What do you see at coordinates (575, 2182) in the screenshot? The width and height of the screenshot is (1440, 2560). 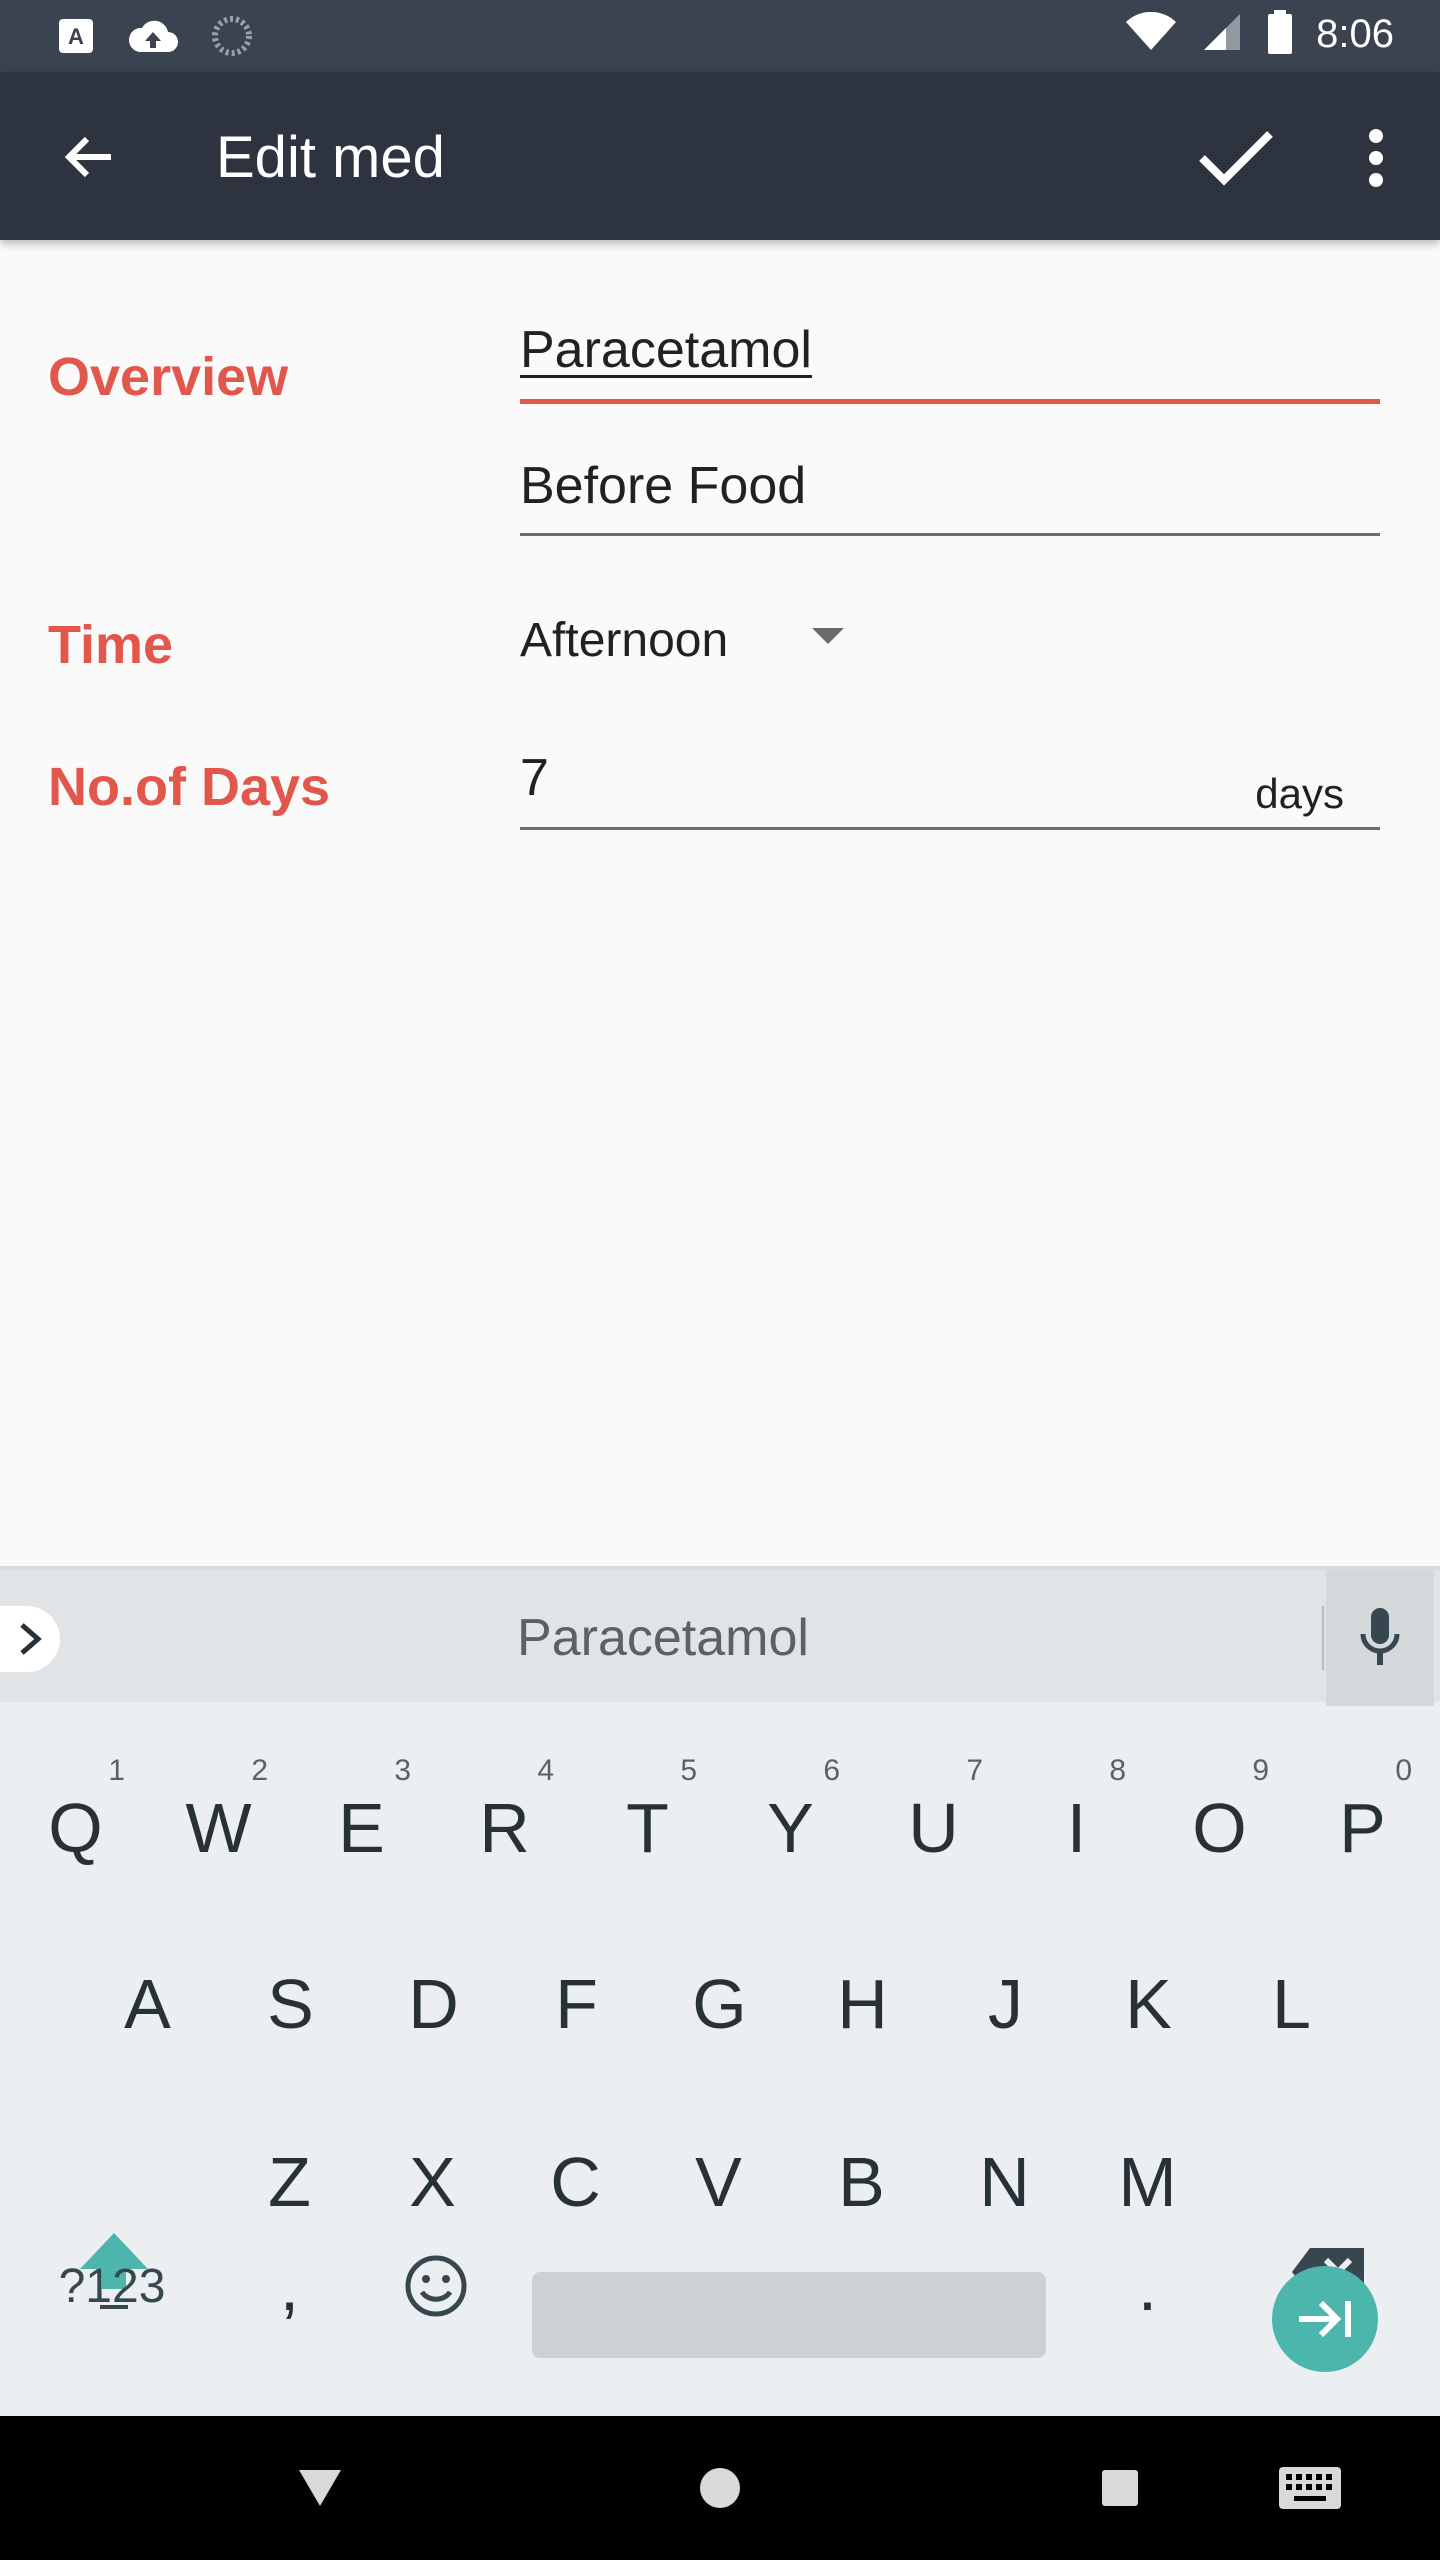 I see `key-c: C` at bounding box center [575, 2182].